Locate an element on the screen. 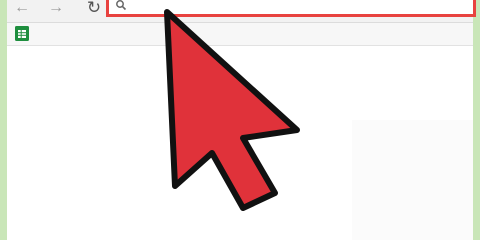  back-arrow-icon: ← is located at coordinates (22, 8).